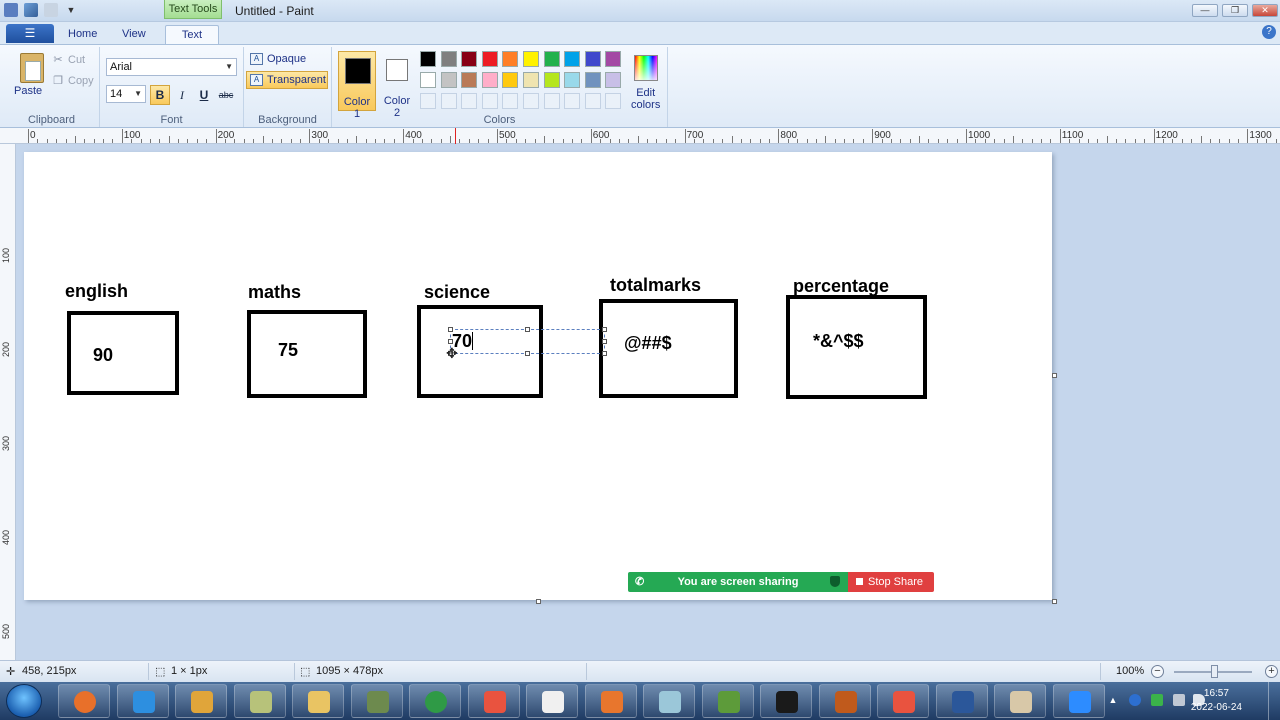 The height and width of the screenshot is (720, 1280). Describe the element at coordinates (201, 701) in the screenshot. I see `taskbar-media-player-button` at that location.